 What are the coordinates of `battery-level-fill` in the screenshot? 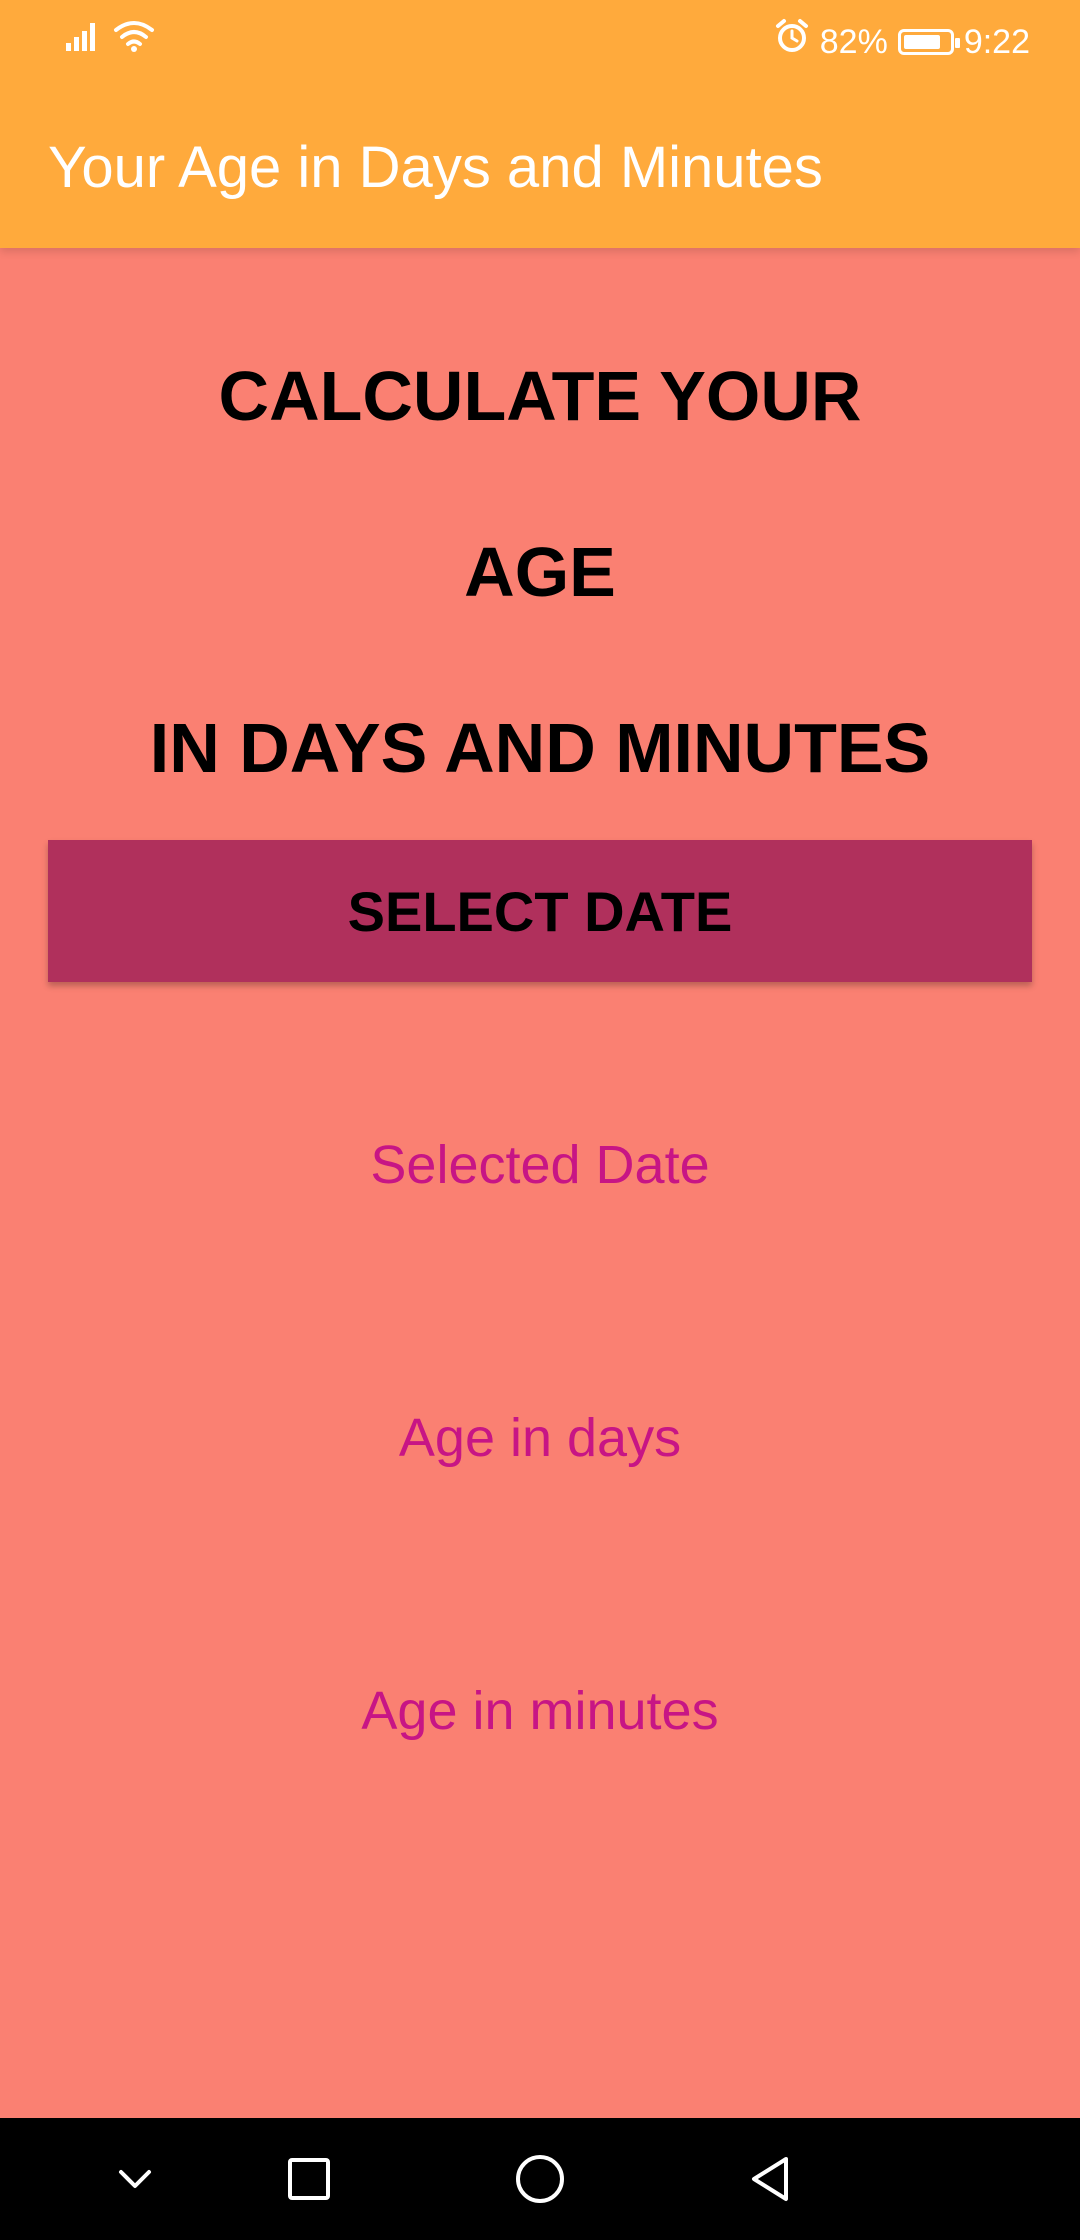 It's located at (921, 41).